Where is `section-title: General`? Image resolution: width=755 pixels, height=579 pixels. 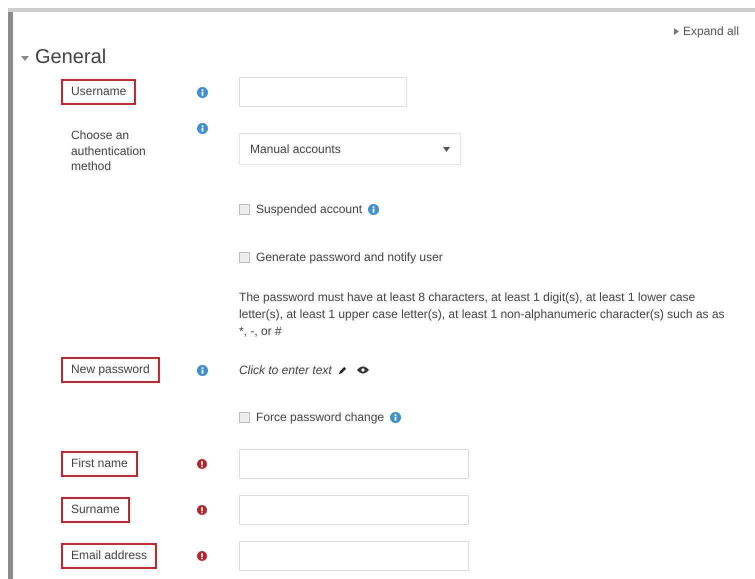 section-title: General is located at coordinates (70, 57).